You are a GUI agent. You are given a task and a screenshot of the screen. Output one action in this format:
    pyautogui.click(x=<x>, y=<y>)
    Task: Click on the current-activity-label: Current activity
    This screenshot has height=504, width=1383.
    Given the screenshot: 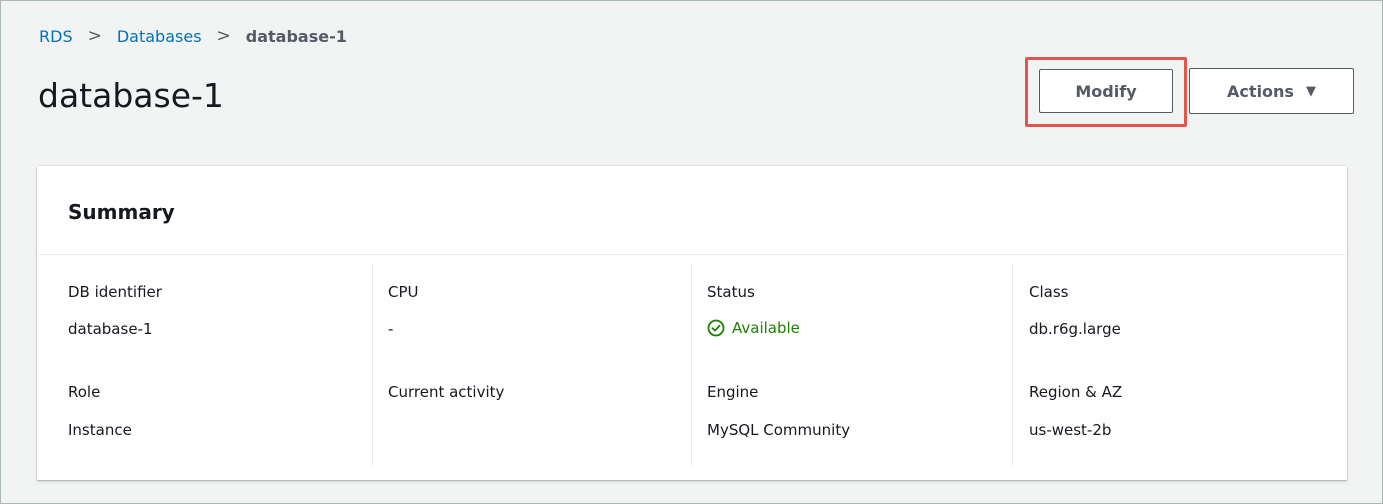 What is the action you would take?
    pyautogui.click(x=446, y=392)
    